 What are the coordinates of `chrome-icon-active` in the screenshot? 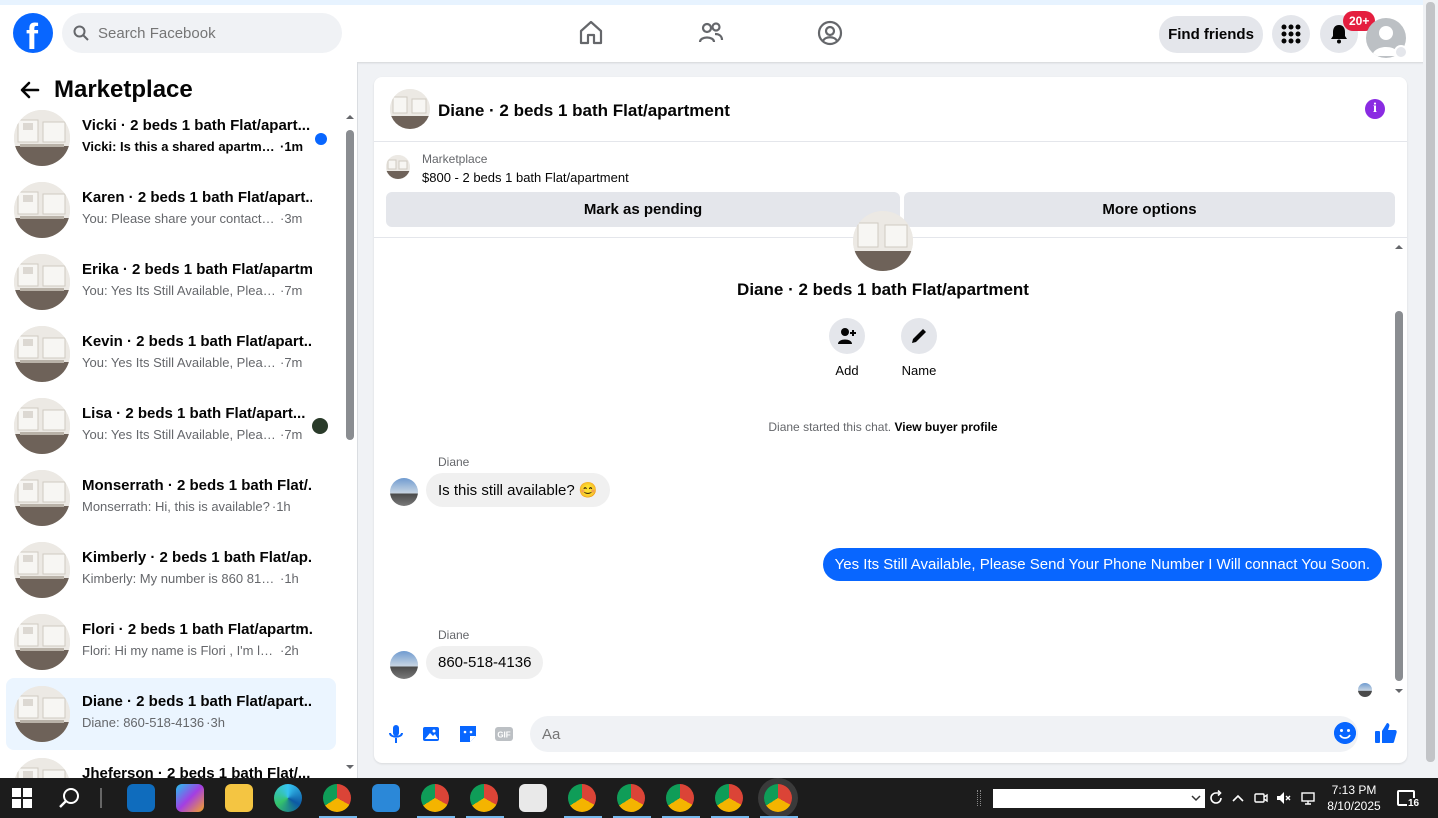 It's located at (779, 801).